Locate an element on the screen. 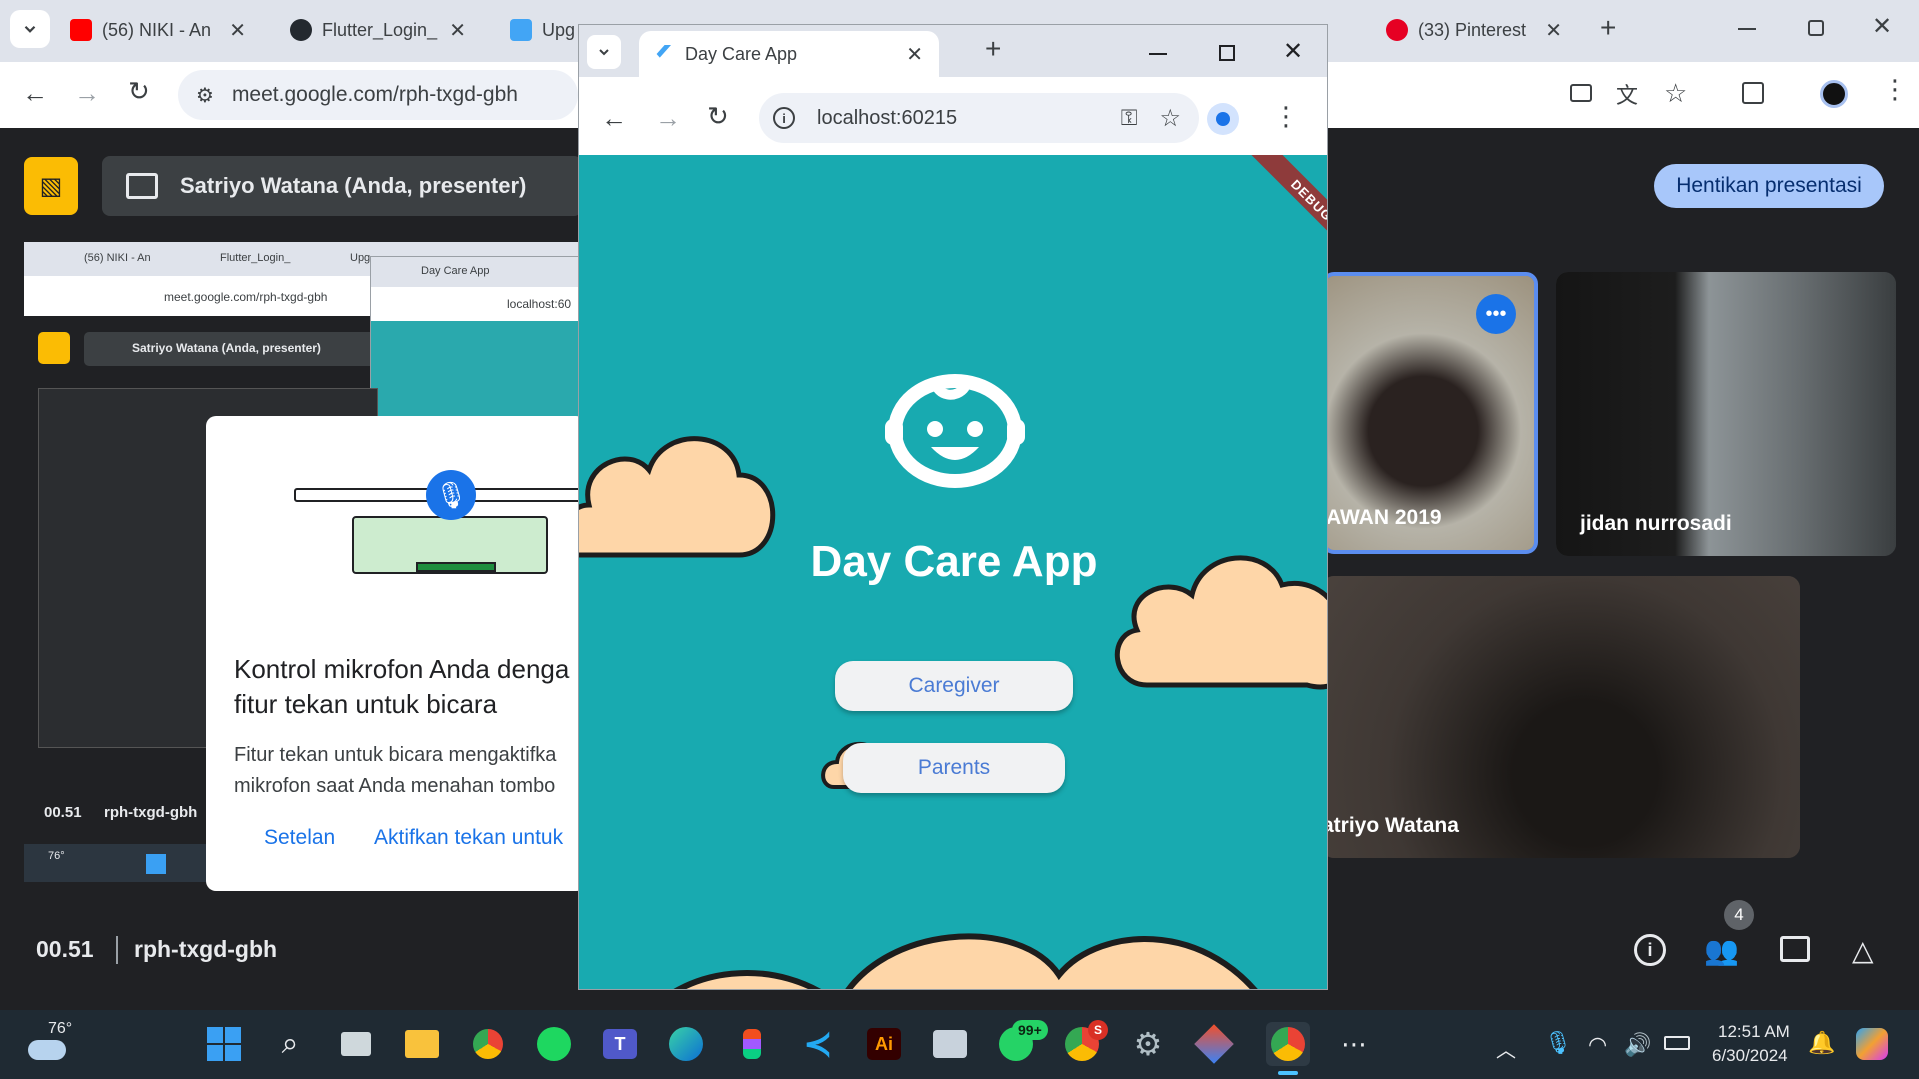 Image resolution: width=1919 pixels, height=1079 pixels. more-icon: ⋯ is located at coordinates (1354, 1044).